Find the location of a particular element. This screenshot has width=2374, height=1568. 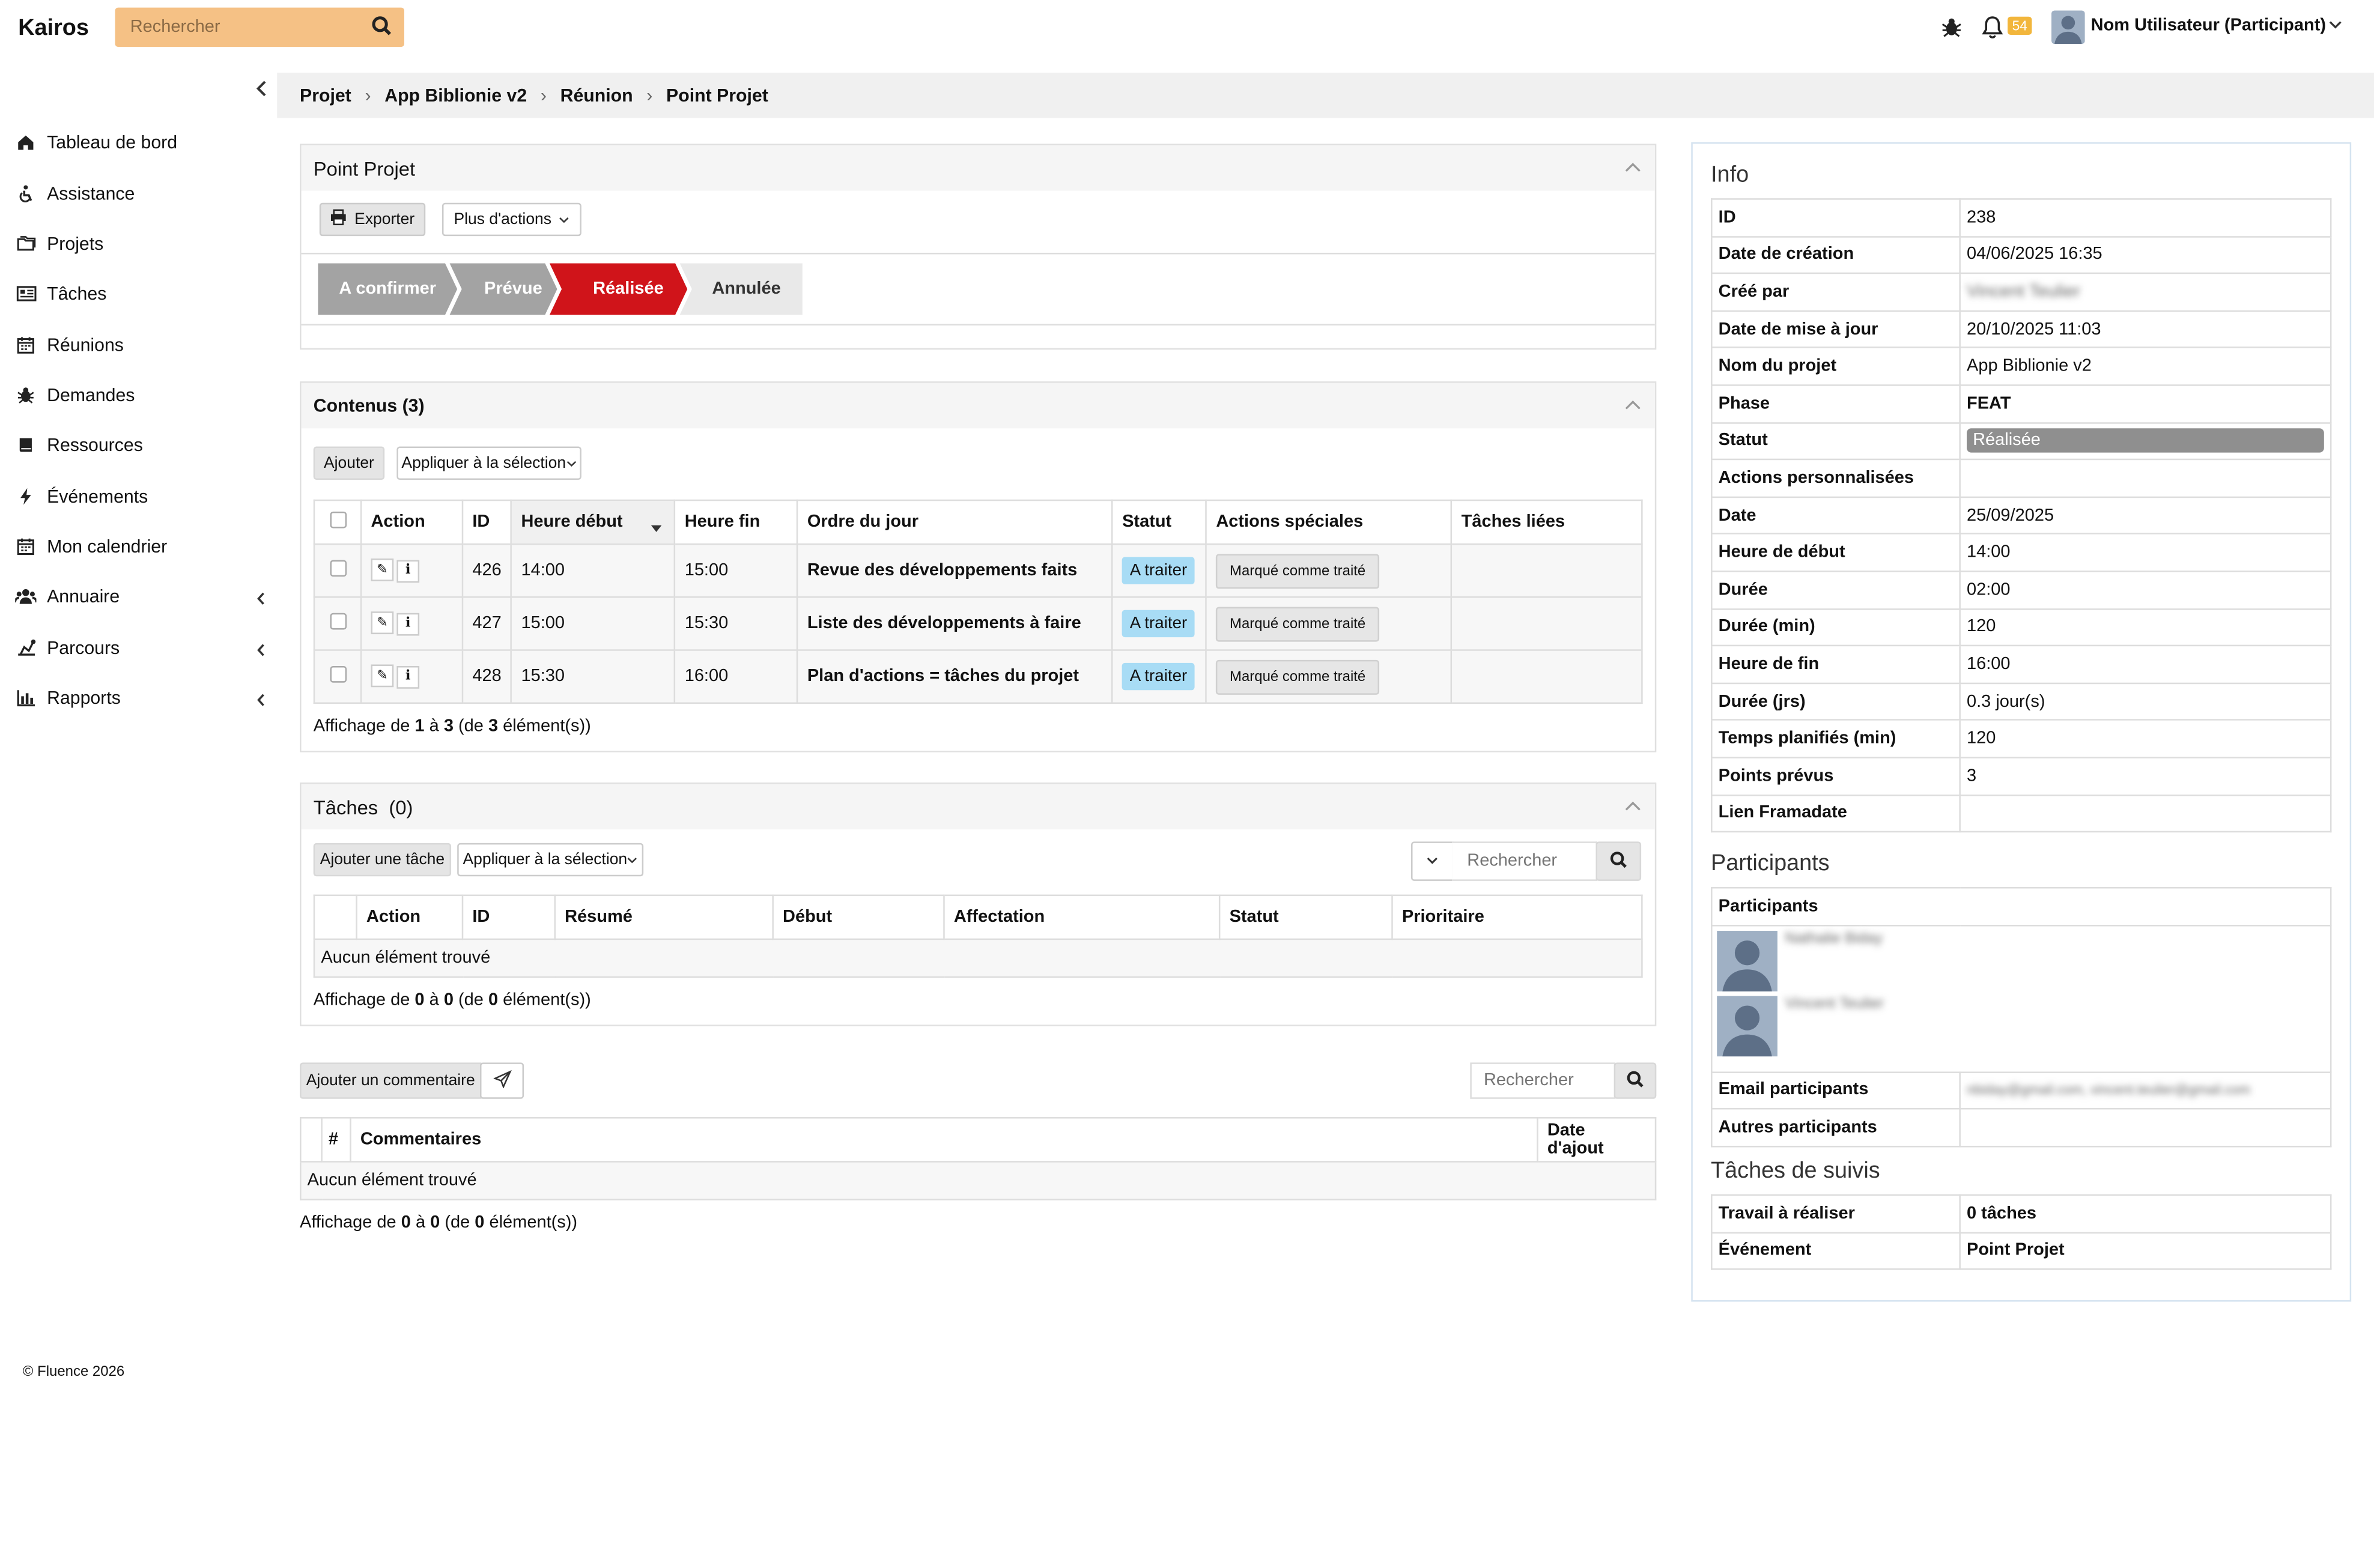

taches-panel-header: Tâches (0) is located at coordinates (978, 807).